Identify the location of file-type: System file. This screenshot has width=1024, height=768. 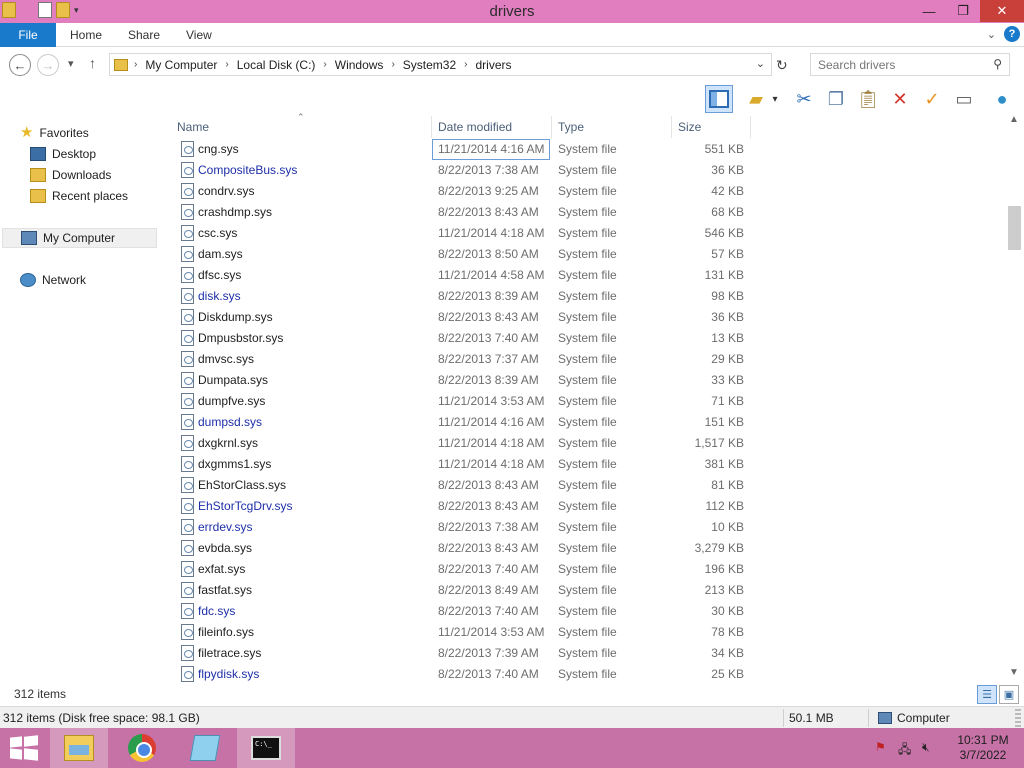
(587, 254).